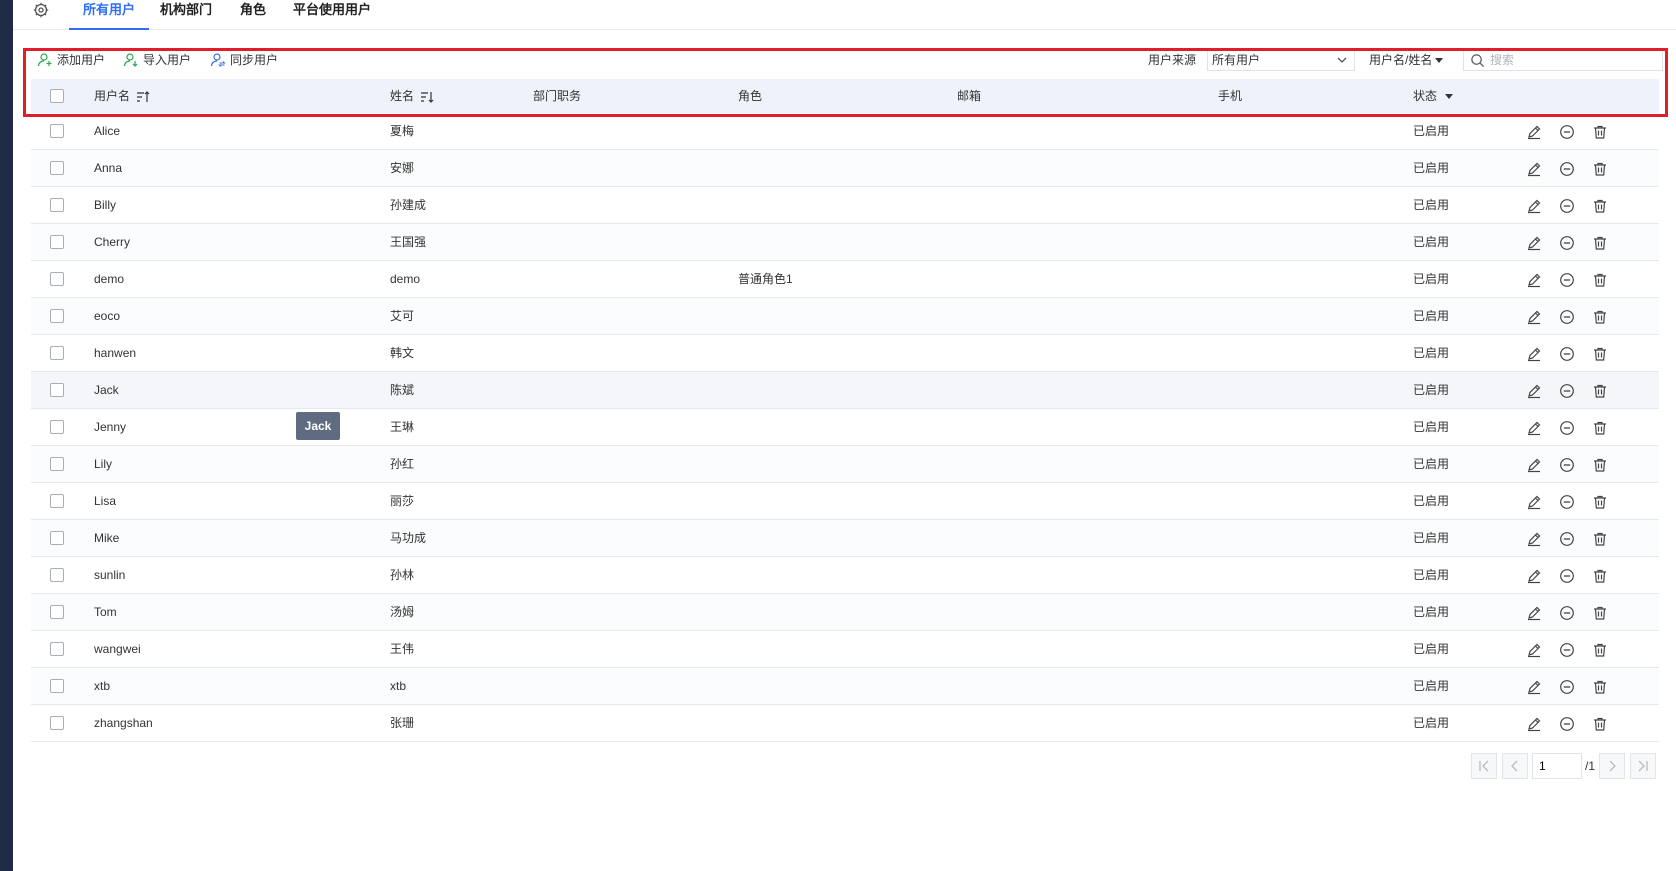 This screenshot has height=871, width=1676. Describe the element at coordinates (1406, 60) in the screenshot. I see `search-field-dropdown: 用户名/姓名` at that location.